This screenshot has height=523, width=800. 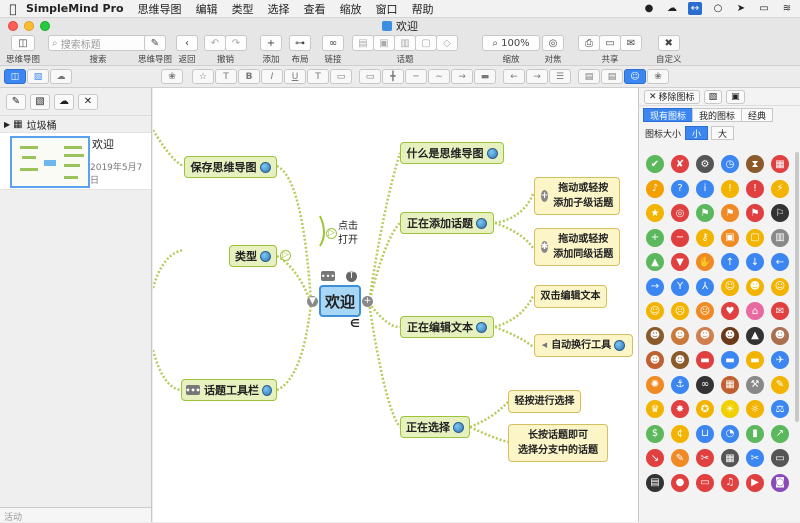 What do you see at coordinates (680, 262) in the screenshot?
I see `thumbs-down-icon: ▼` at bounding box center [680, 262].